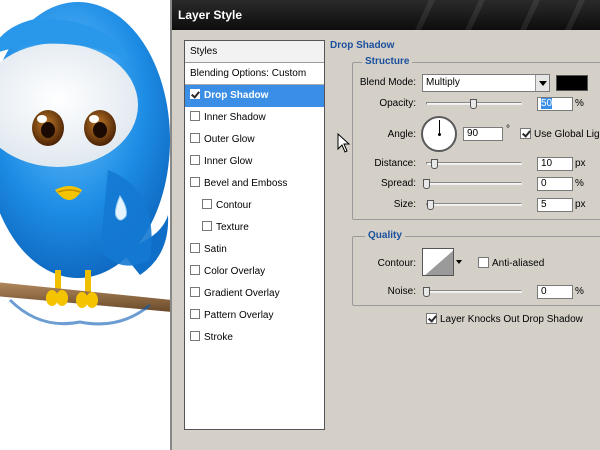 The height and width of the screenshot is (450, 600). I want to click on style-item-outer-glow: Outer Glow, so click(254, 140).